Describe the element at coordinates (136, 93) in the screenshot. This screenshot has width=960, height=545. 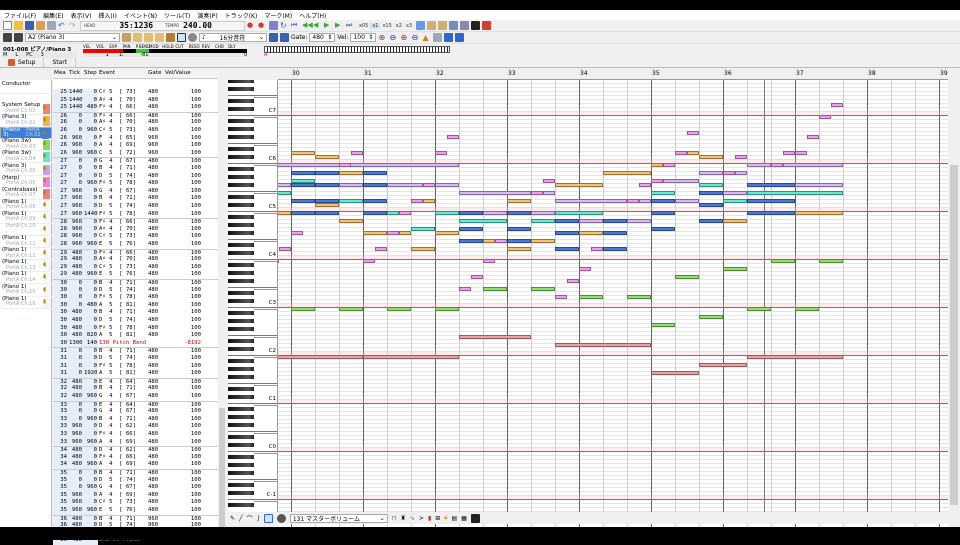
I see `event-row: 25 1440 0 C♯ 5 [ 73] 480 100` at that location.